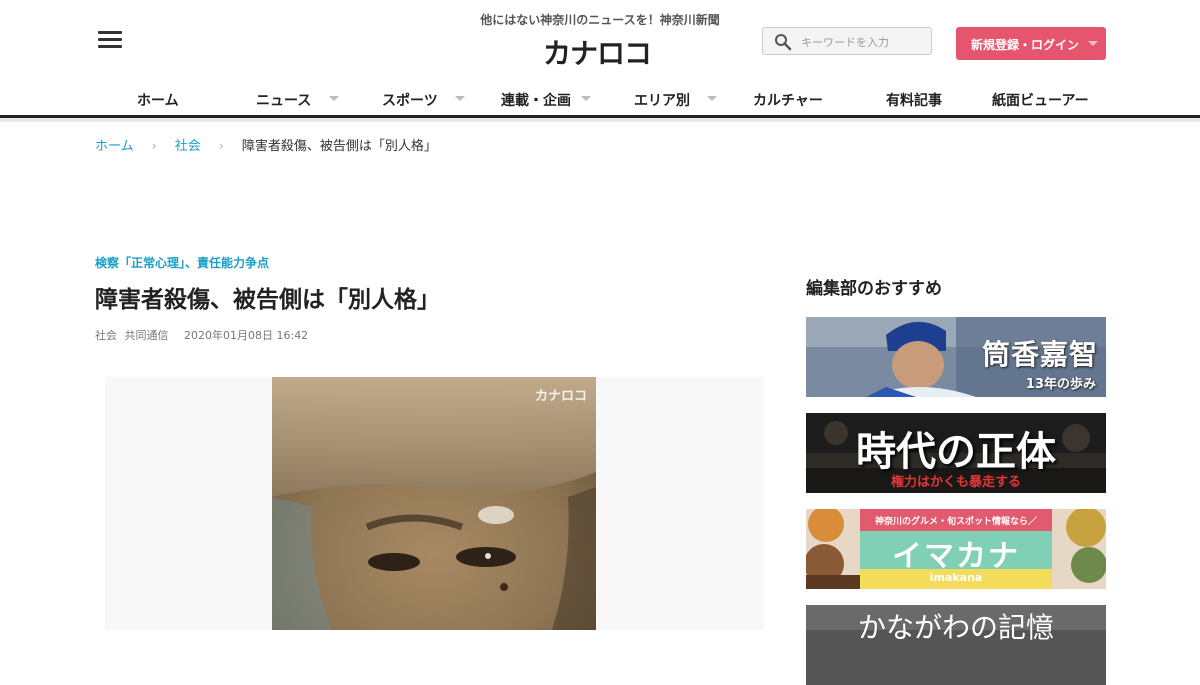  Describe the element at coordinates (956, 556) in the screenshot. I see `banner-title: イマカナ` at that location.